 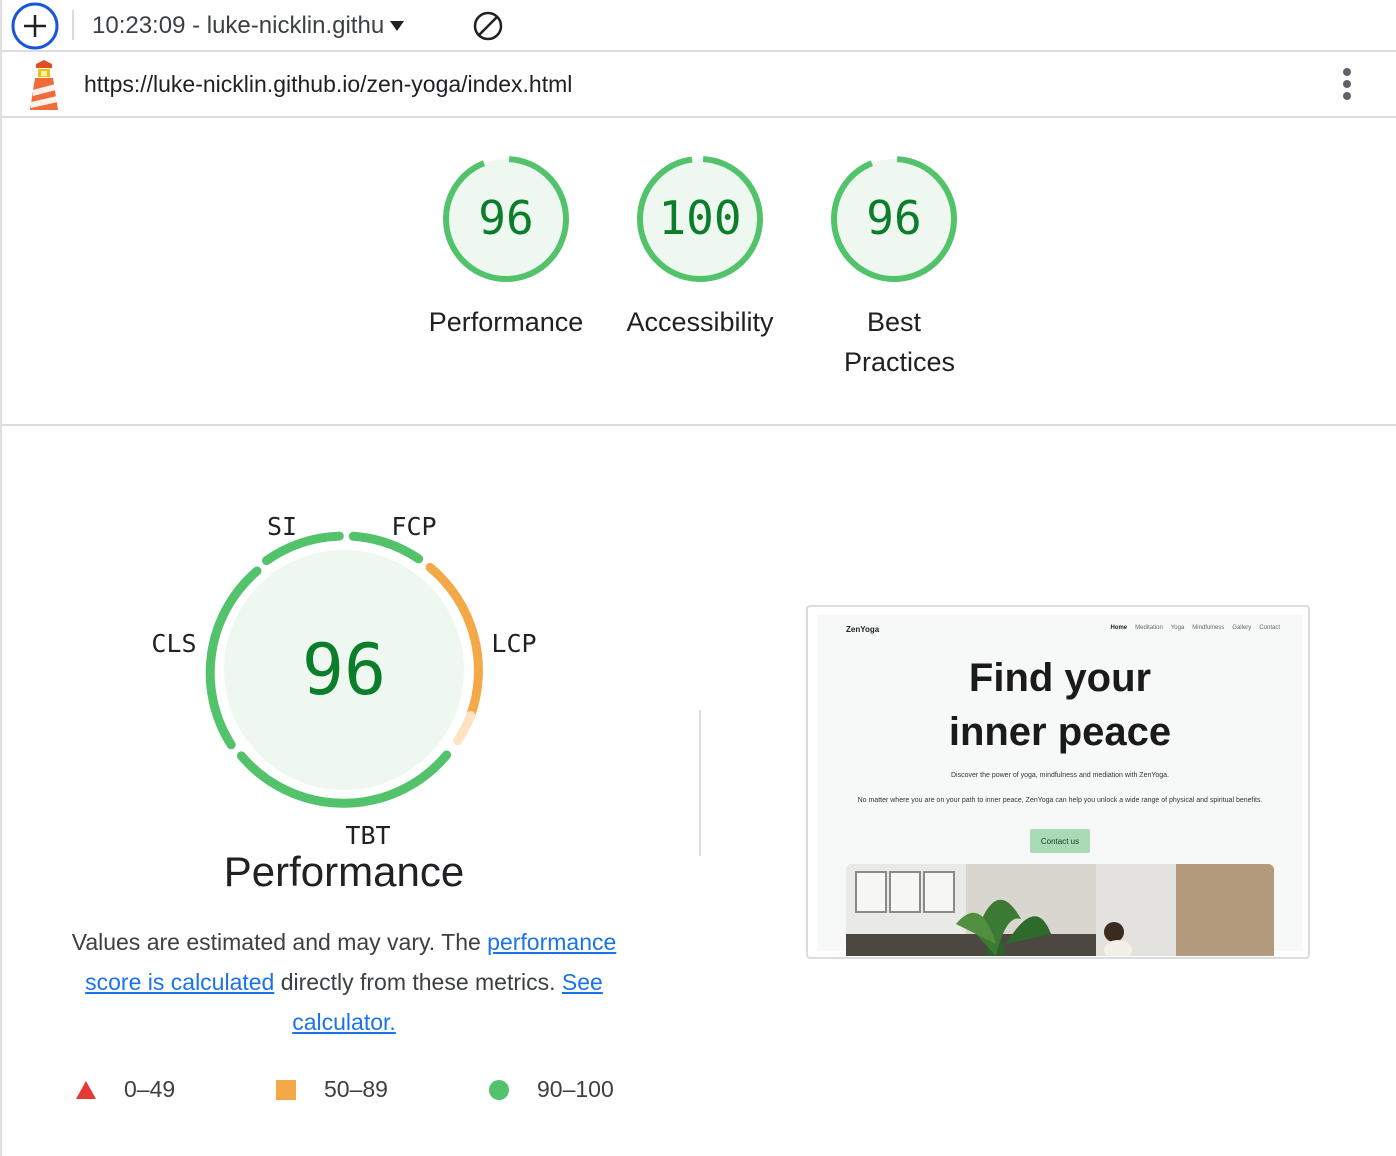 I want to click on performance-title: Performance, so click(x=344, y=871).